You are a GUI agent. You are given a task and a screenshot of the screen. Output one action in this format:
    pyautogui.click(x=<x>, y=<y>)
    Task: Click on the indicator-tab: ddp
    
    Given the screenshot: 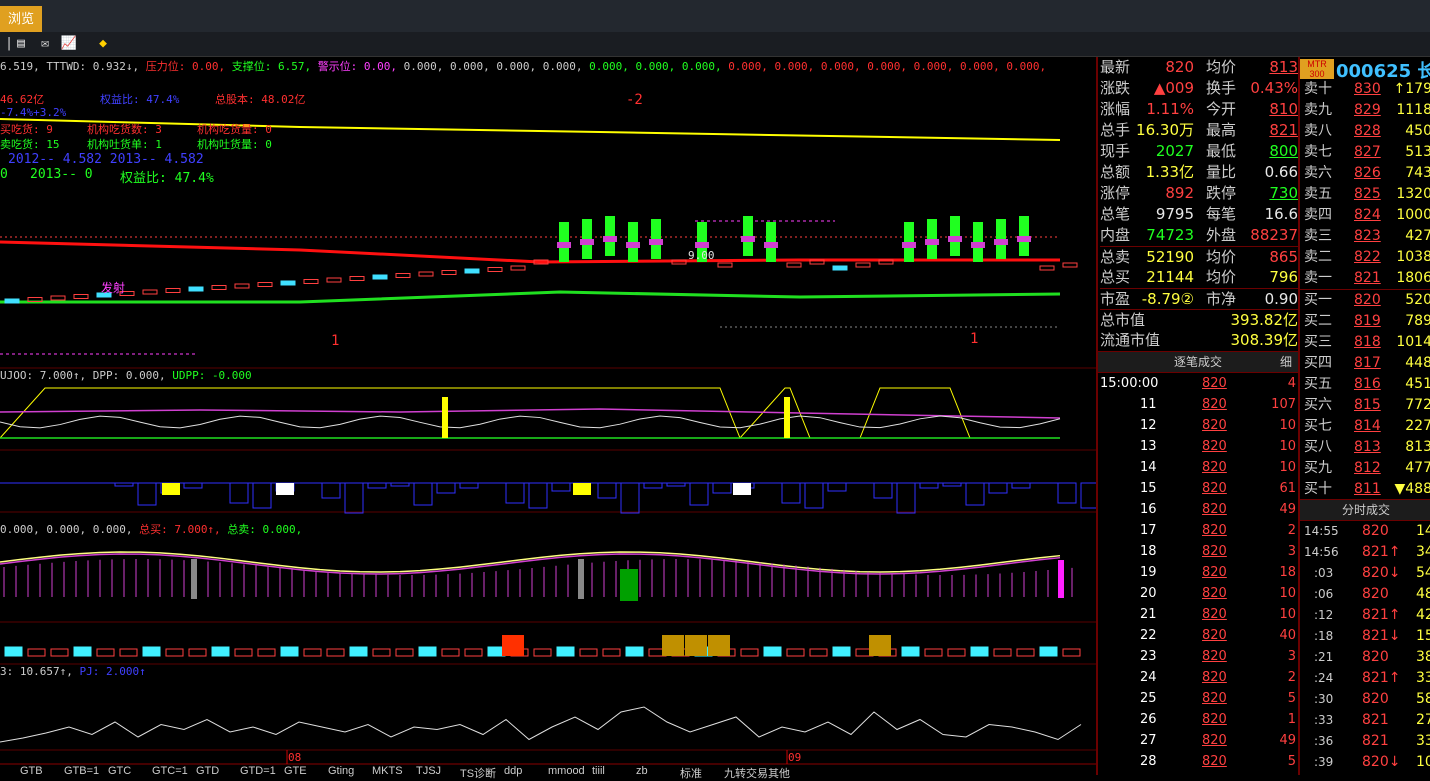 What is the action you would take?
    pyautogui.click(x=513, y=771)
    